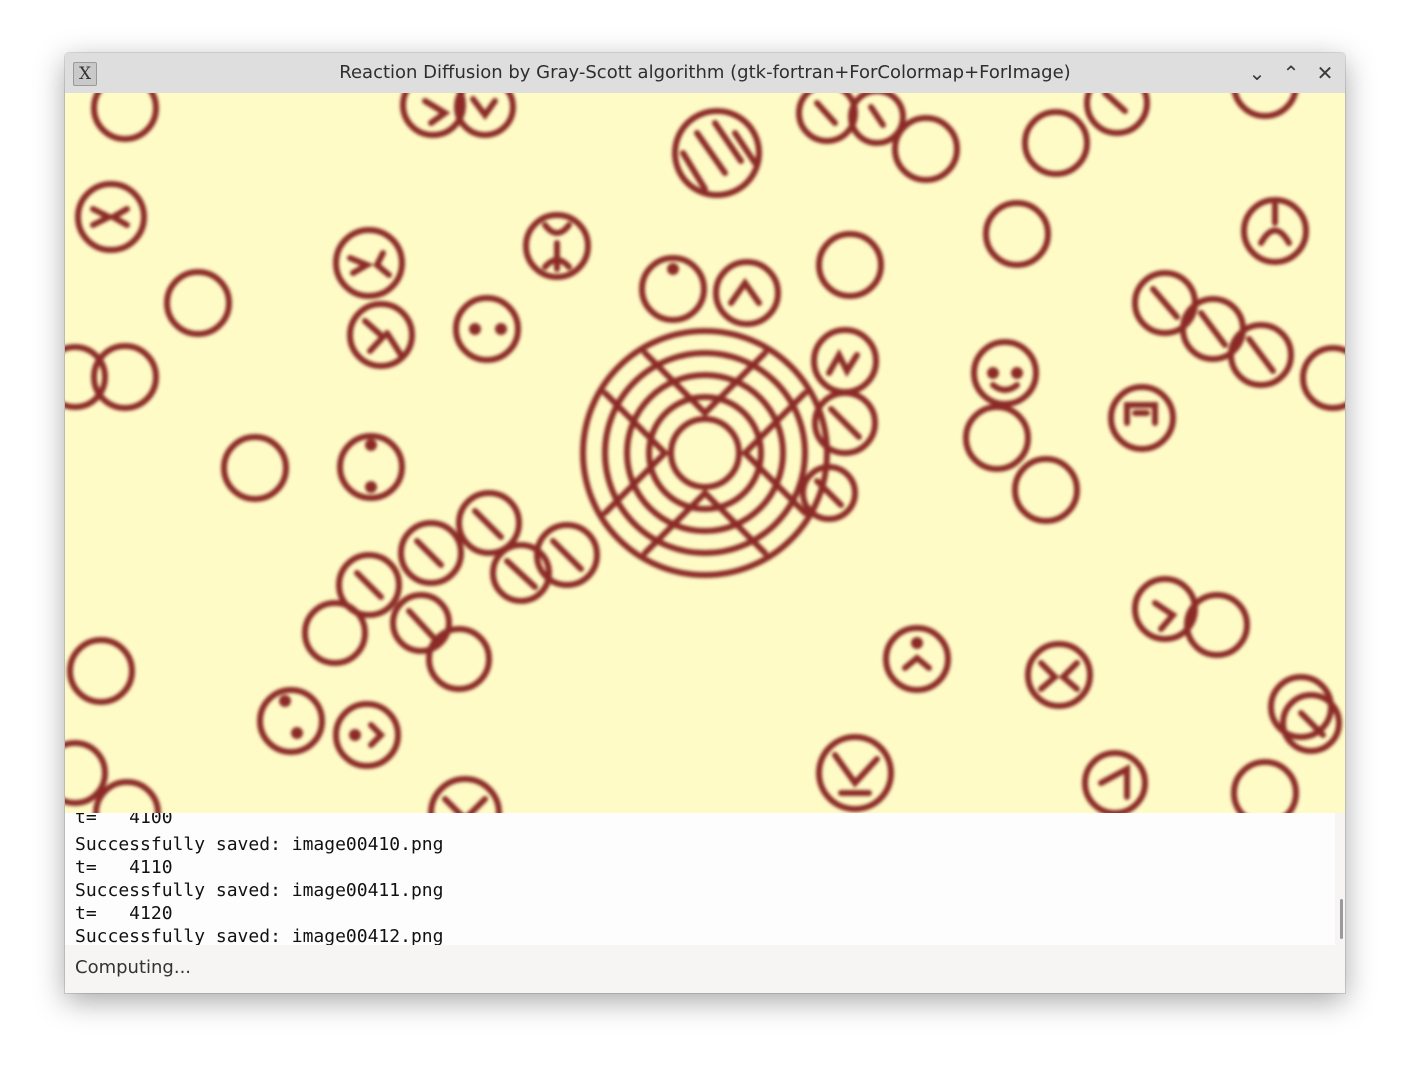  I want to click on scrollbar-thumb, so click(1341, 919).